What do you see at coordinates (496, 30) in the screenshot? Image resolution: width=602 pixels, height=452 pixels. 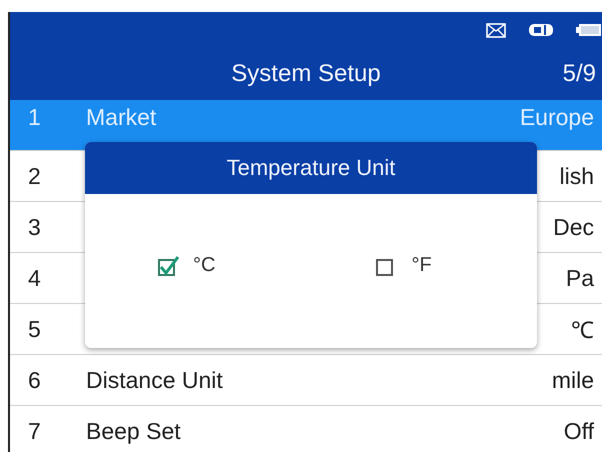 I see `envelope-icon` at bounding box center [496, 30].